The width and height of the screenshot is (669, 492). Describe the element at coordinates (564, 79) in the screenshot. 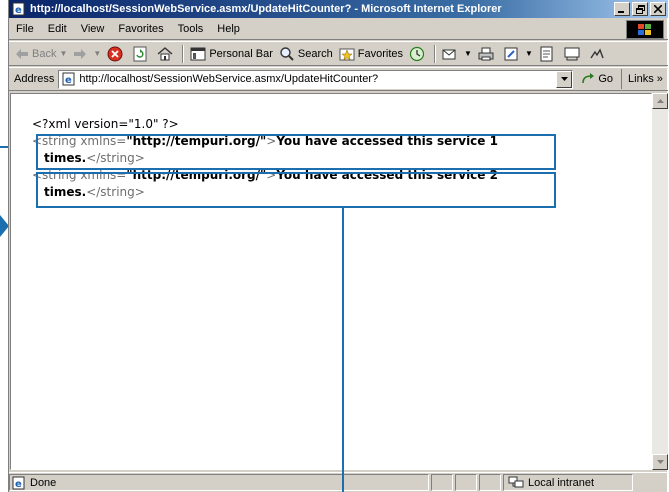

I see `address-dropdown-icon` at that location.